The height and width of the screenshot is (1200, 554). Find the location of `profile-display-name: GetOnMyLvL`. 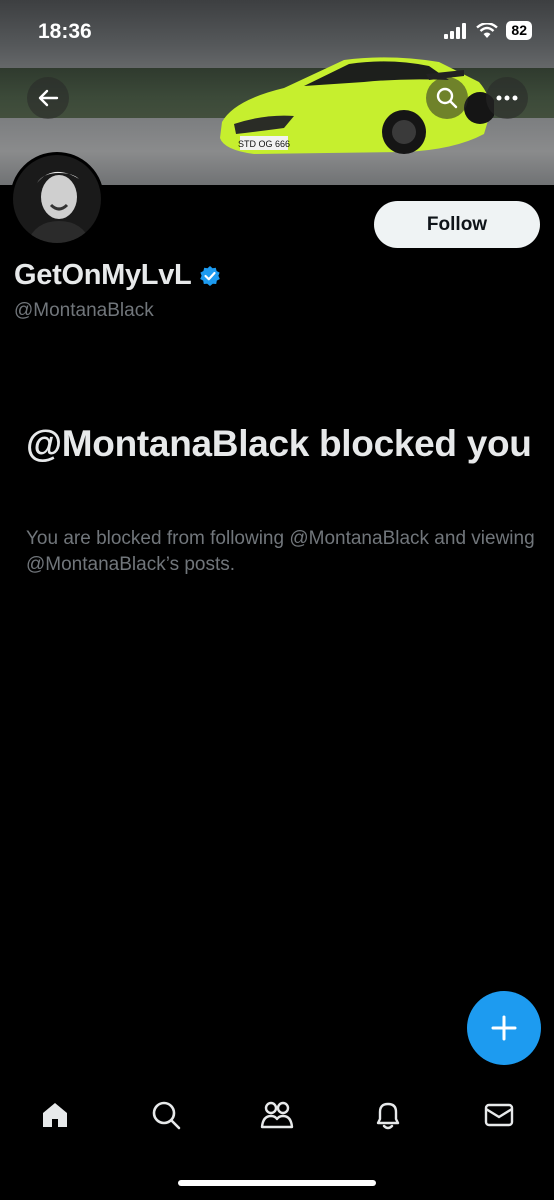

profile-display-name: GetOnMyLvL is located at coordinates (117, 275).